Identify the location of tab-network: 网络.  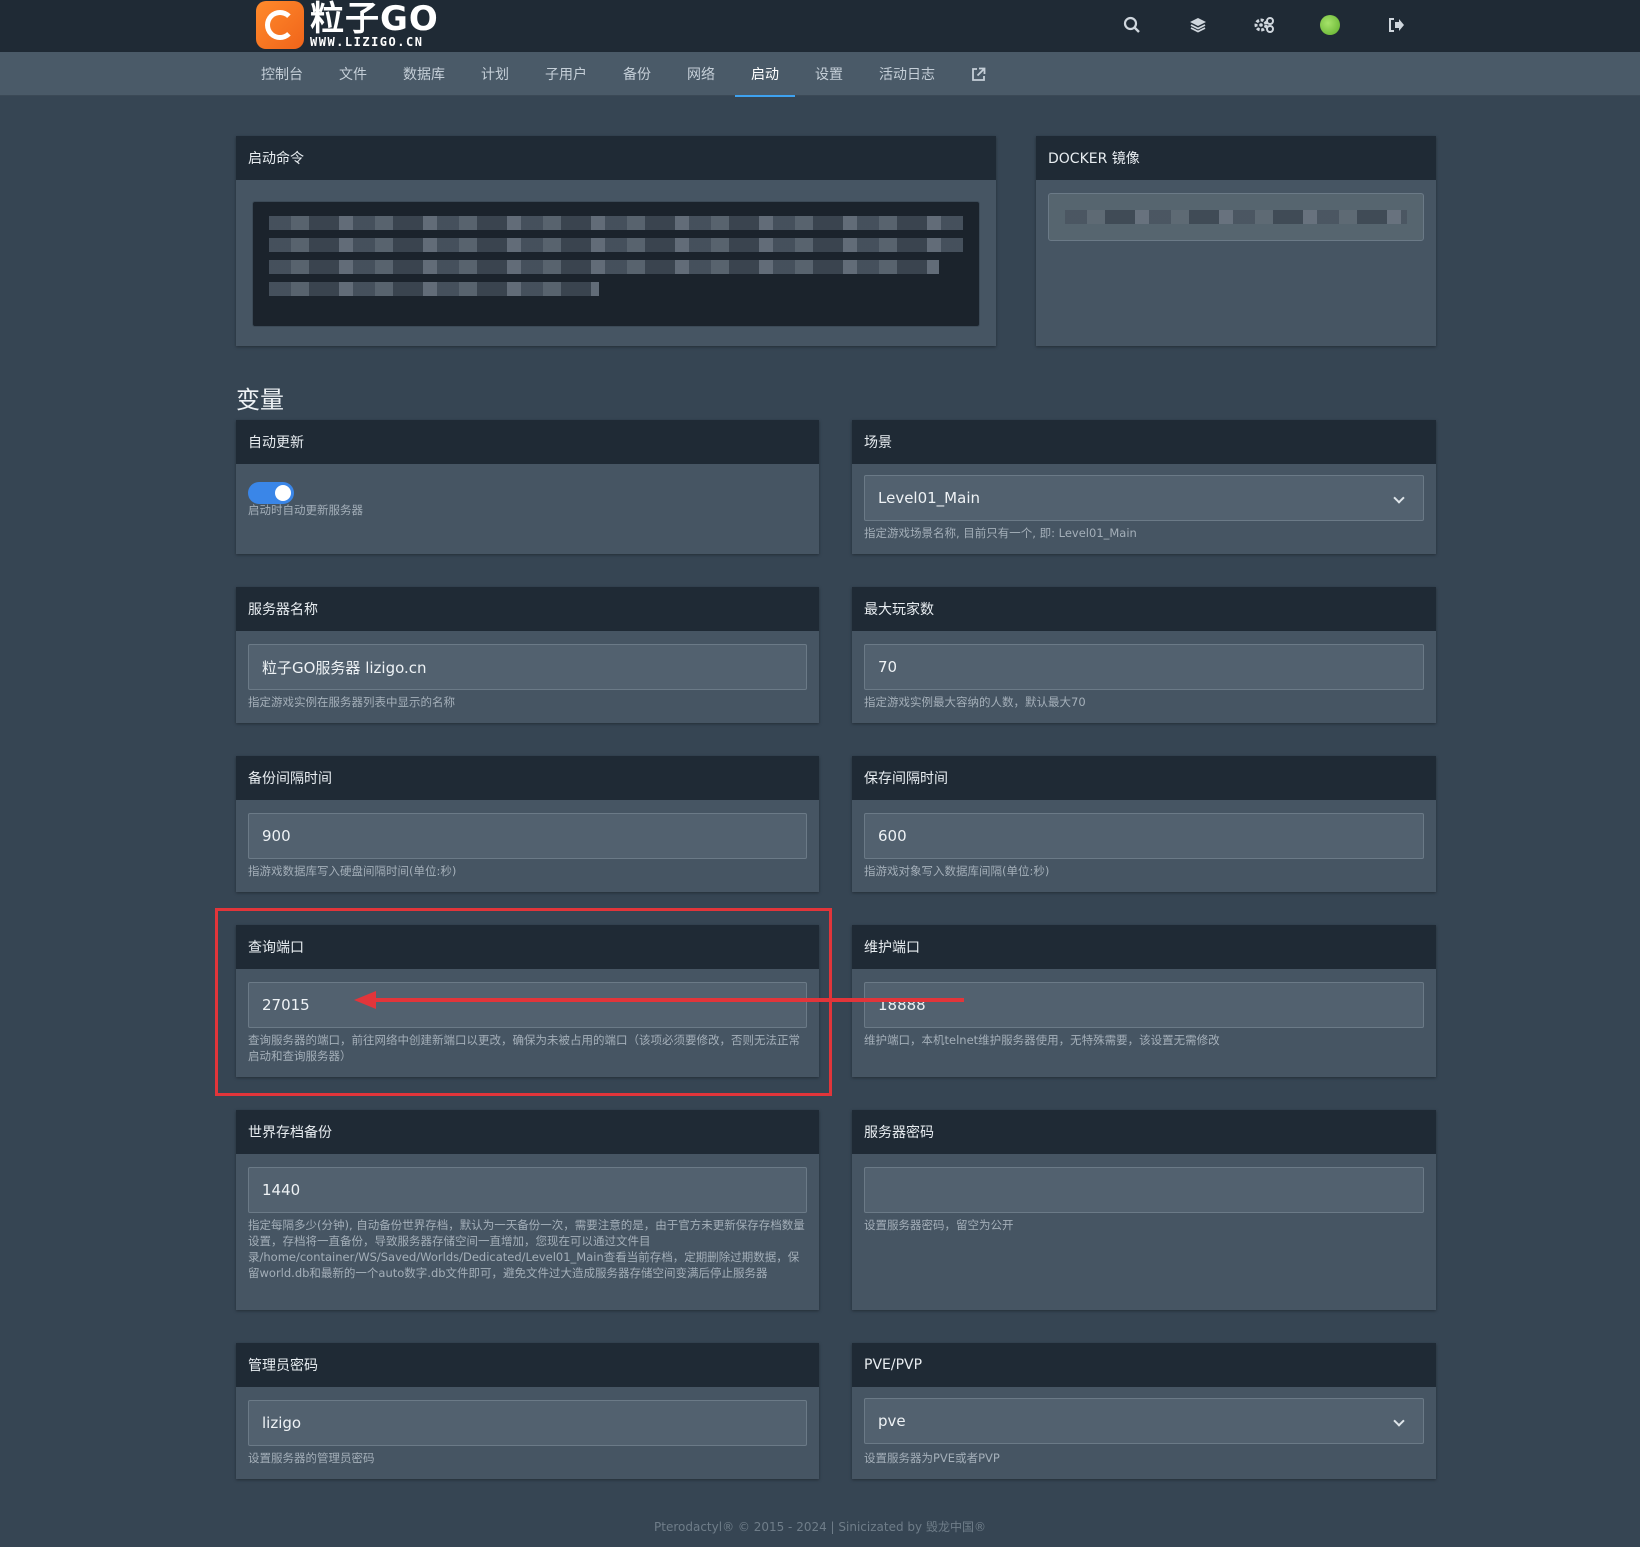
(701, 74).